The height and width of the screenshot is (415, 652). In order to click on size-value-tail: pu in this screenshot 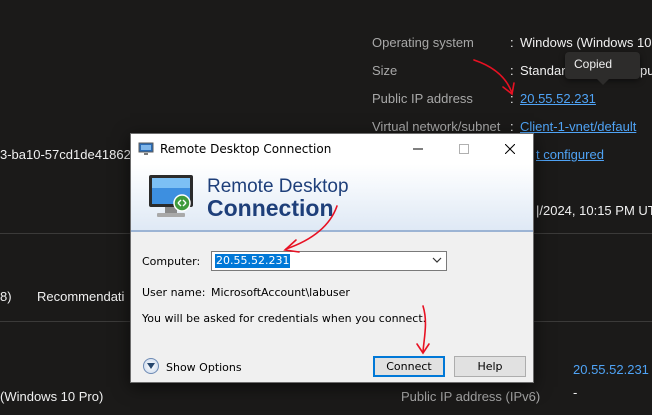, I will do `click(646, 70)`.